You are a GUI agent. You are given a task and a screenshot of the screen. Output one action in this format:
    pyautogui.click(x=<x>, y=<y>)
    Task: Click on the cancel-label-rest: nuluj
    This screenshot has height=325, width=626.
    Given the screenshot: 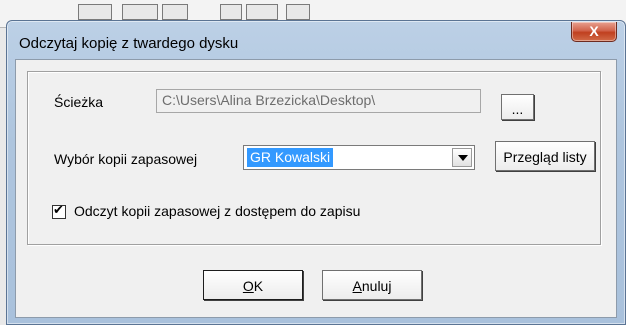 What is the action you would take?
    pyautogui.click(x=376, y=286)
    